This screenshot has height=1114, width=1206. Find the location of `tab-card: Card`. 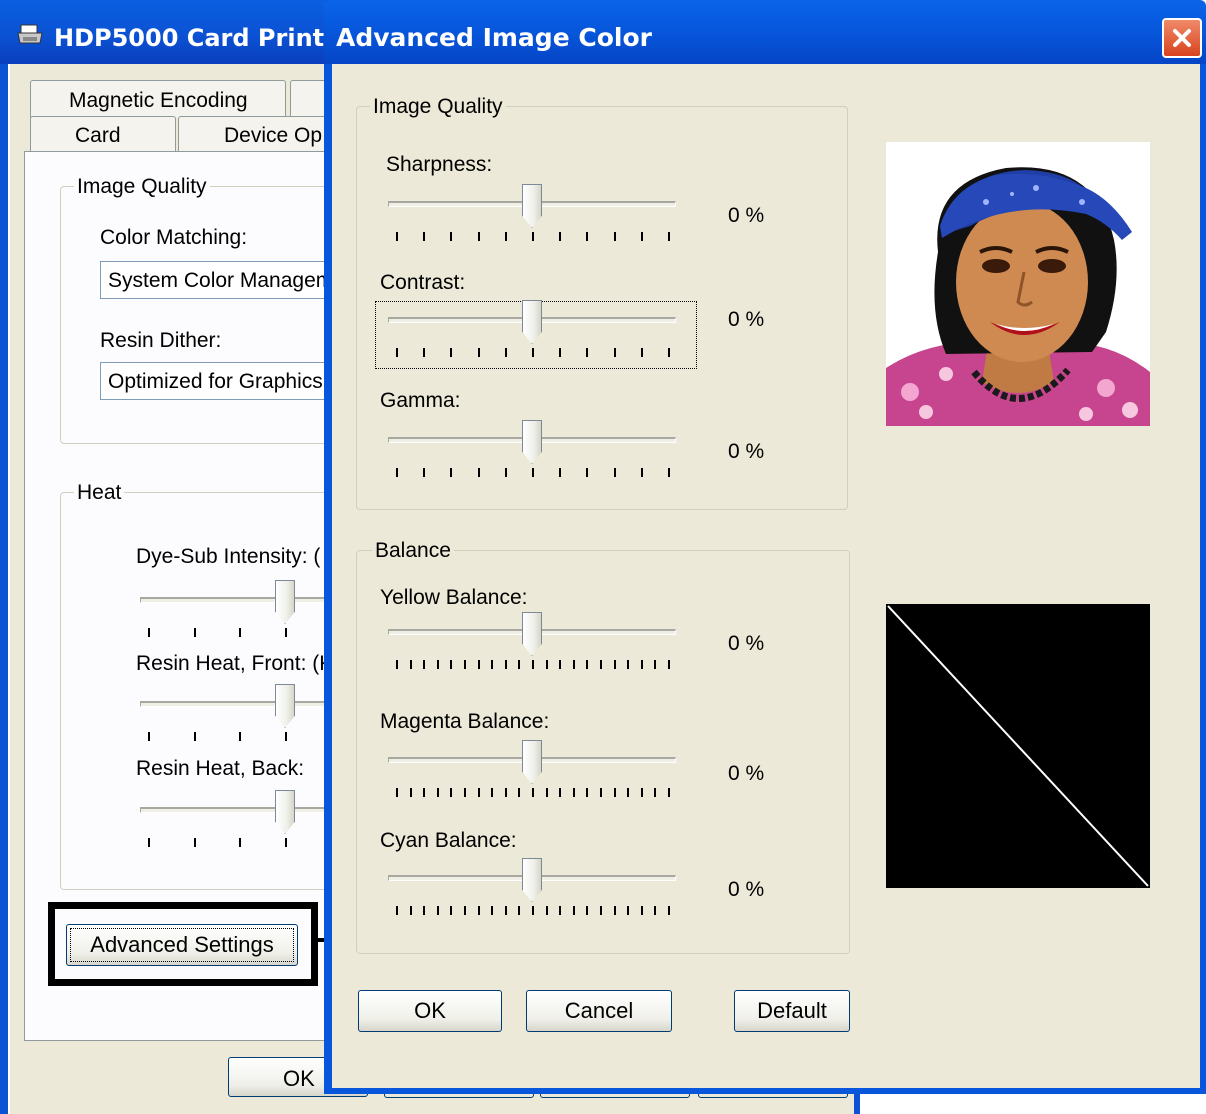

tab-card: Card is located at coordinates (103, 135).